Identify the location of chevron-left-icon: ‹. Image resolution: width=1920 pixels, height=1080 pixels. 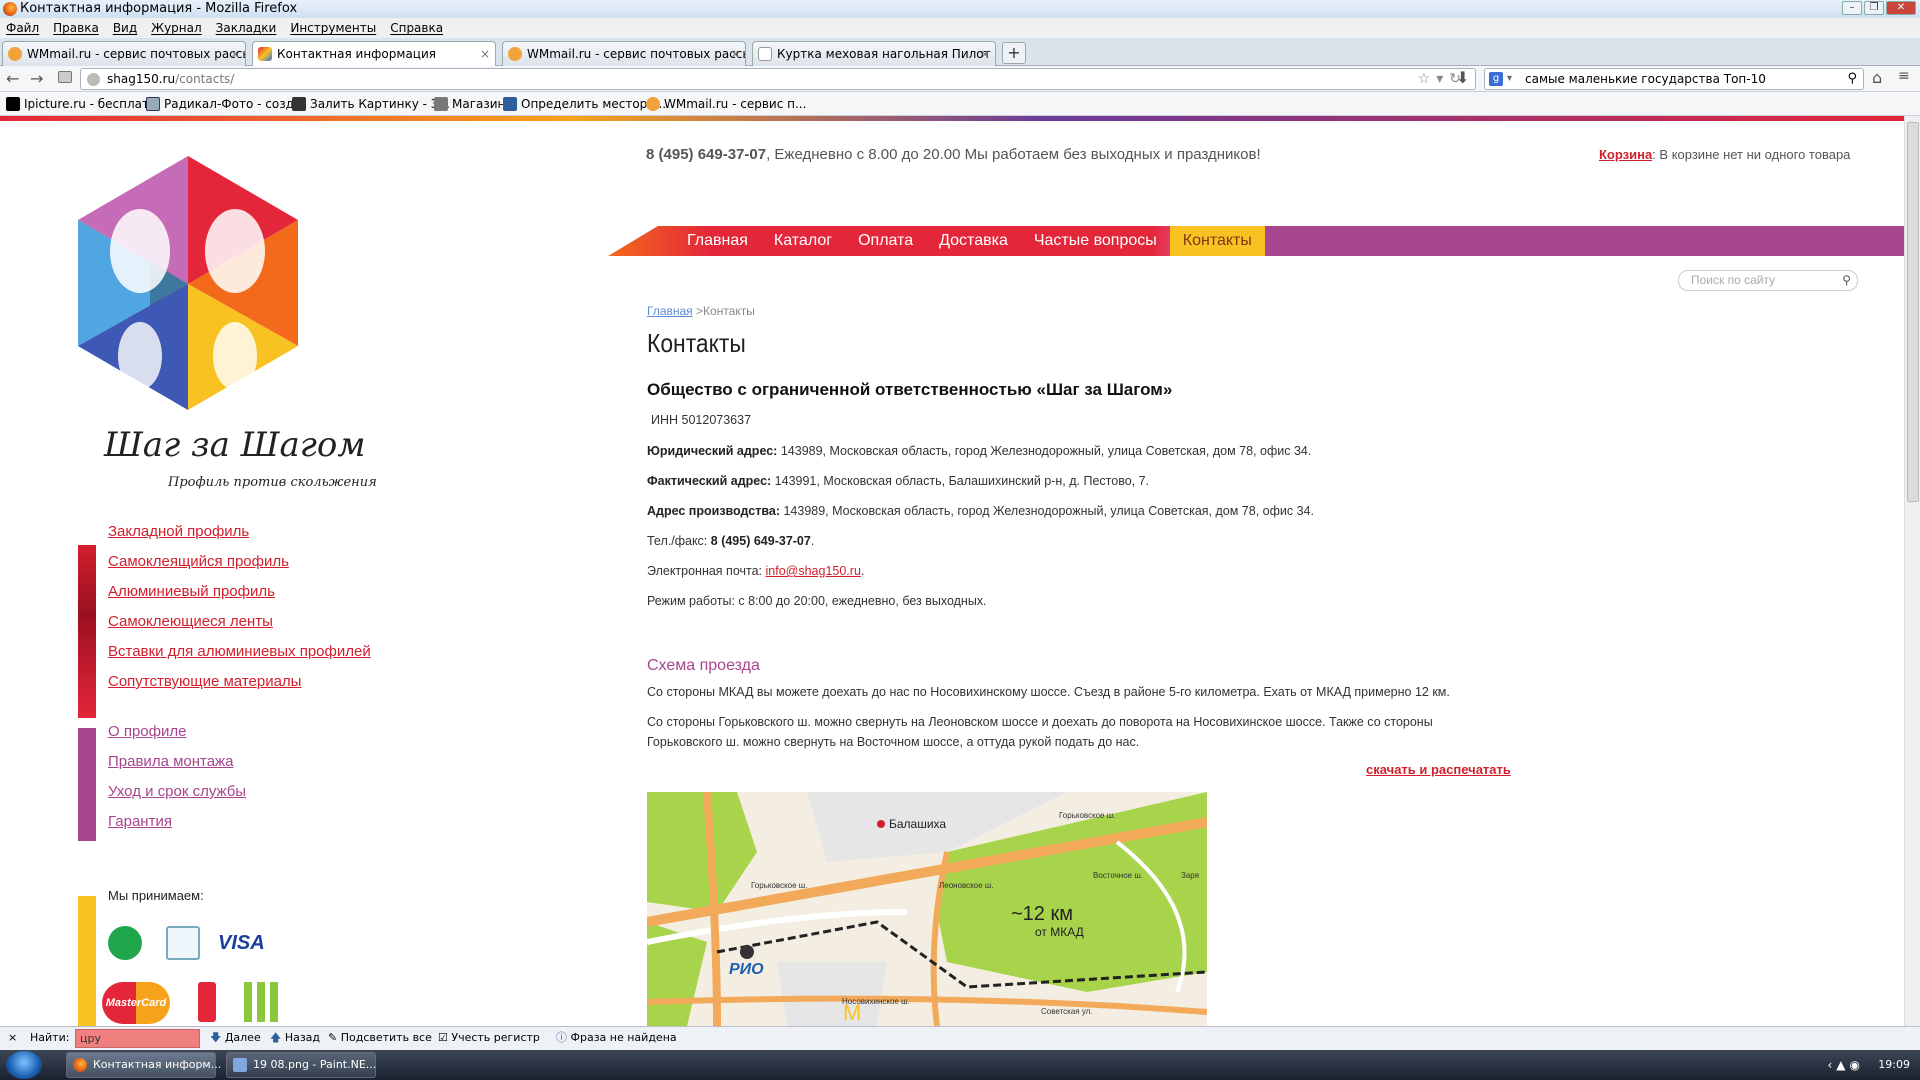
(1831, 1065).